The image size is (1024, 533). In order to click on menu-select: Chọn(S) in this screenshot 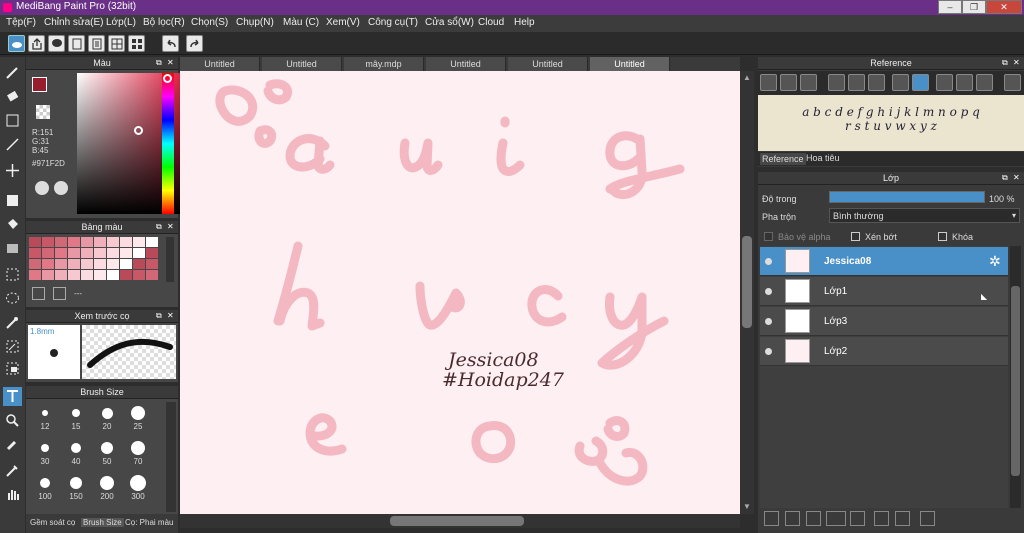, I will do `click(209, 22)`.